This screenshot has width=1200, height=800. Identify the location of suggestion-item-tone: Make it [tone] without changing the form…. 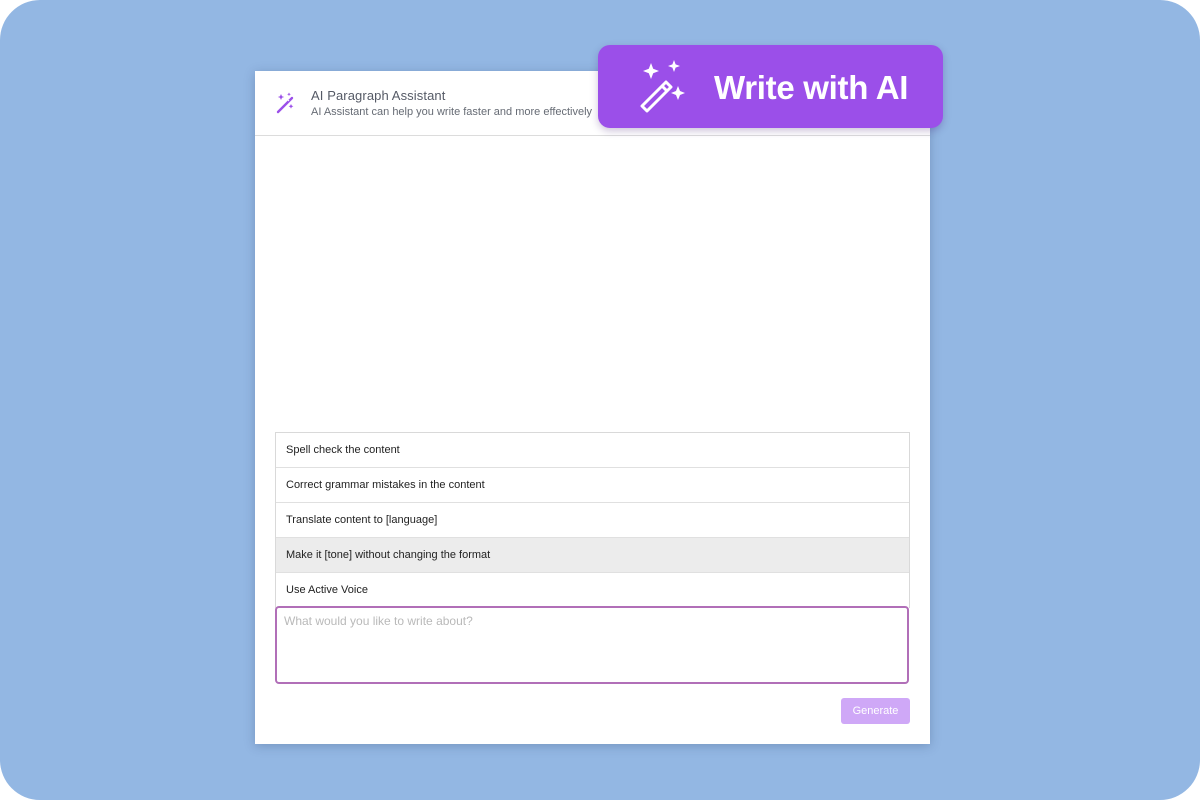
(592, 555).